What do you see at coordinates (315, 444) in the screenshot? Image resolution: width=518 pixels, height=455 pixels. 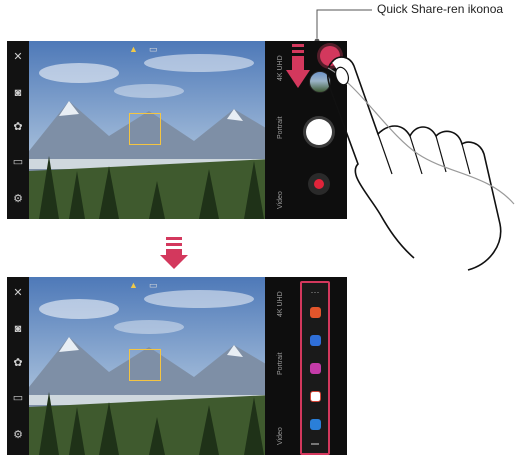 I see `scroll-handle` at bounding box center [315, 444].